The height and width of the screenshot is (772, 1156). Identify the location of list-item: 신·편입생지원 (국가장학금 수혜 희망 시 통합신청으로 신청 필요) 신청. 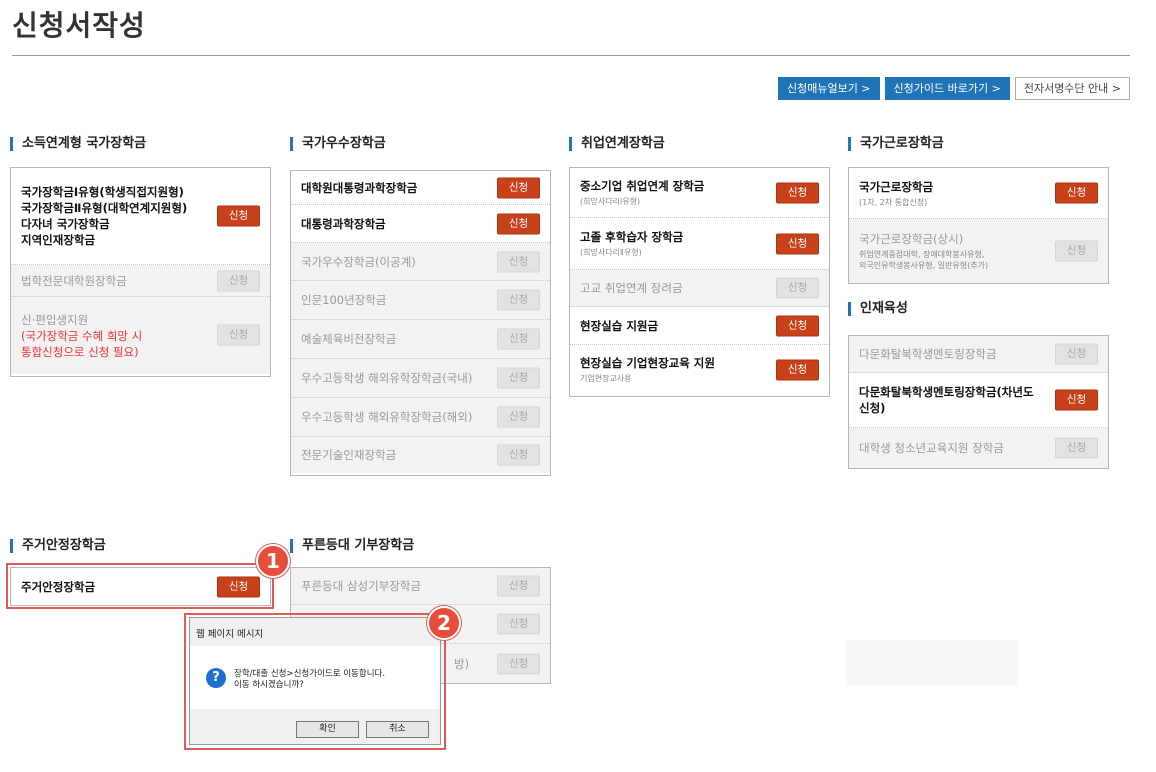
(140, 335).